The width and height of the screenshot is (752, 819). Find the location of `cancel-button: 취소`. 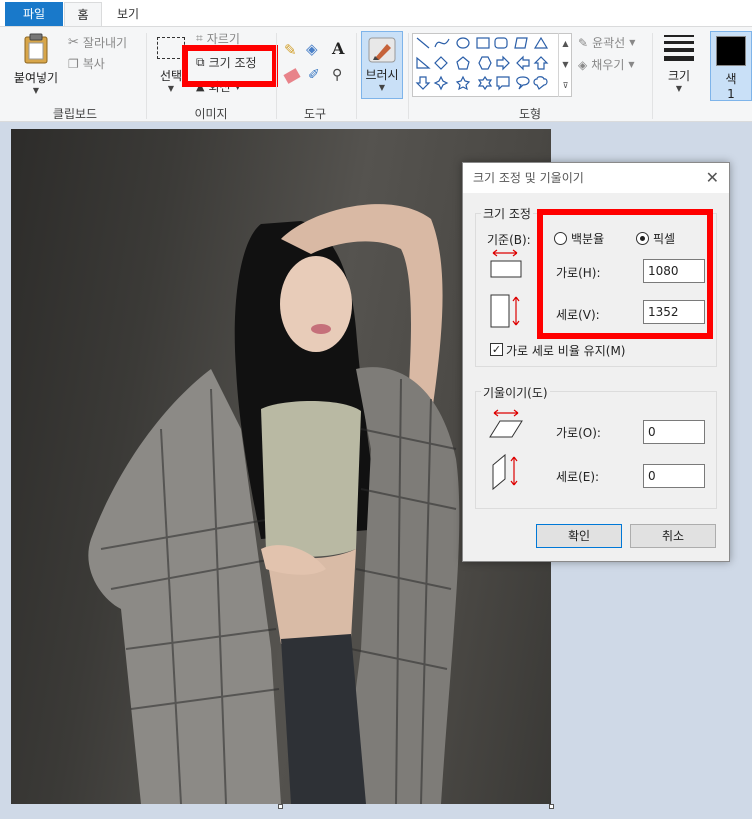

cancel-button: 취소 is located at coordinates (673, 536).